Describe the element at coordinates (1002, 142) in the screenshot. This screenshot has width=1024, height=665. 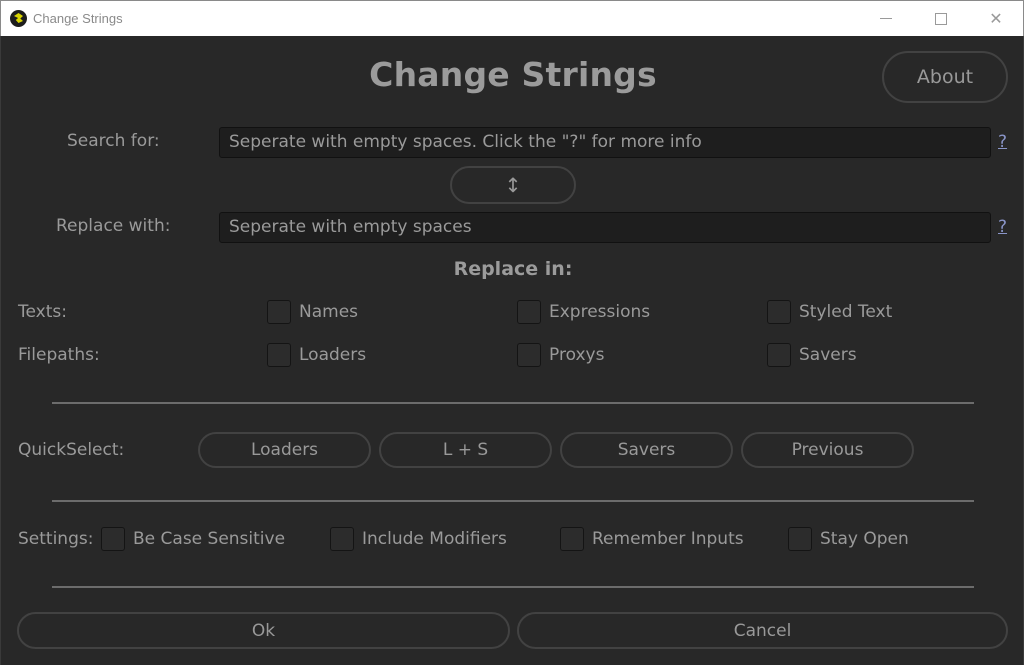
I see `search-help-link: ?` at that location.